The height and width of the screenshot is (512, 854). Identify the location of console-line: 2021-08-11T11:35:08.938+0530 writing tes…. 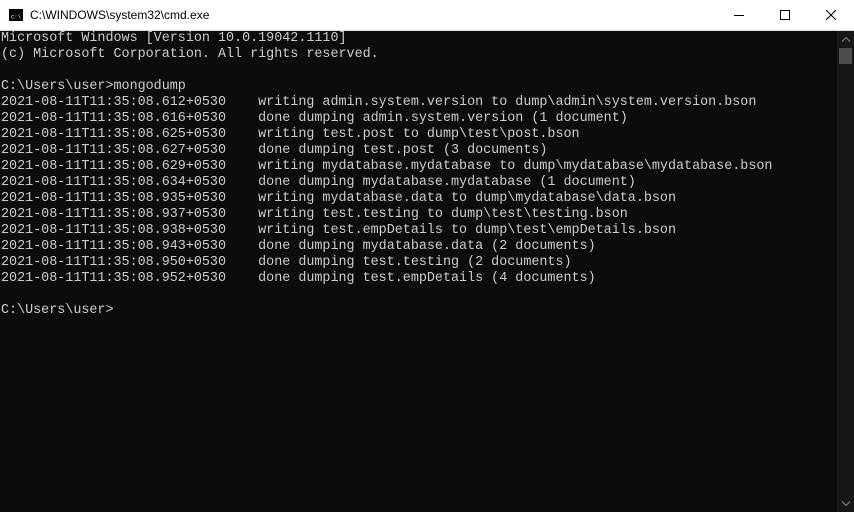
(338, 230).